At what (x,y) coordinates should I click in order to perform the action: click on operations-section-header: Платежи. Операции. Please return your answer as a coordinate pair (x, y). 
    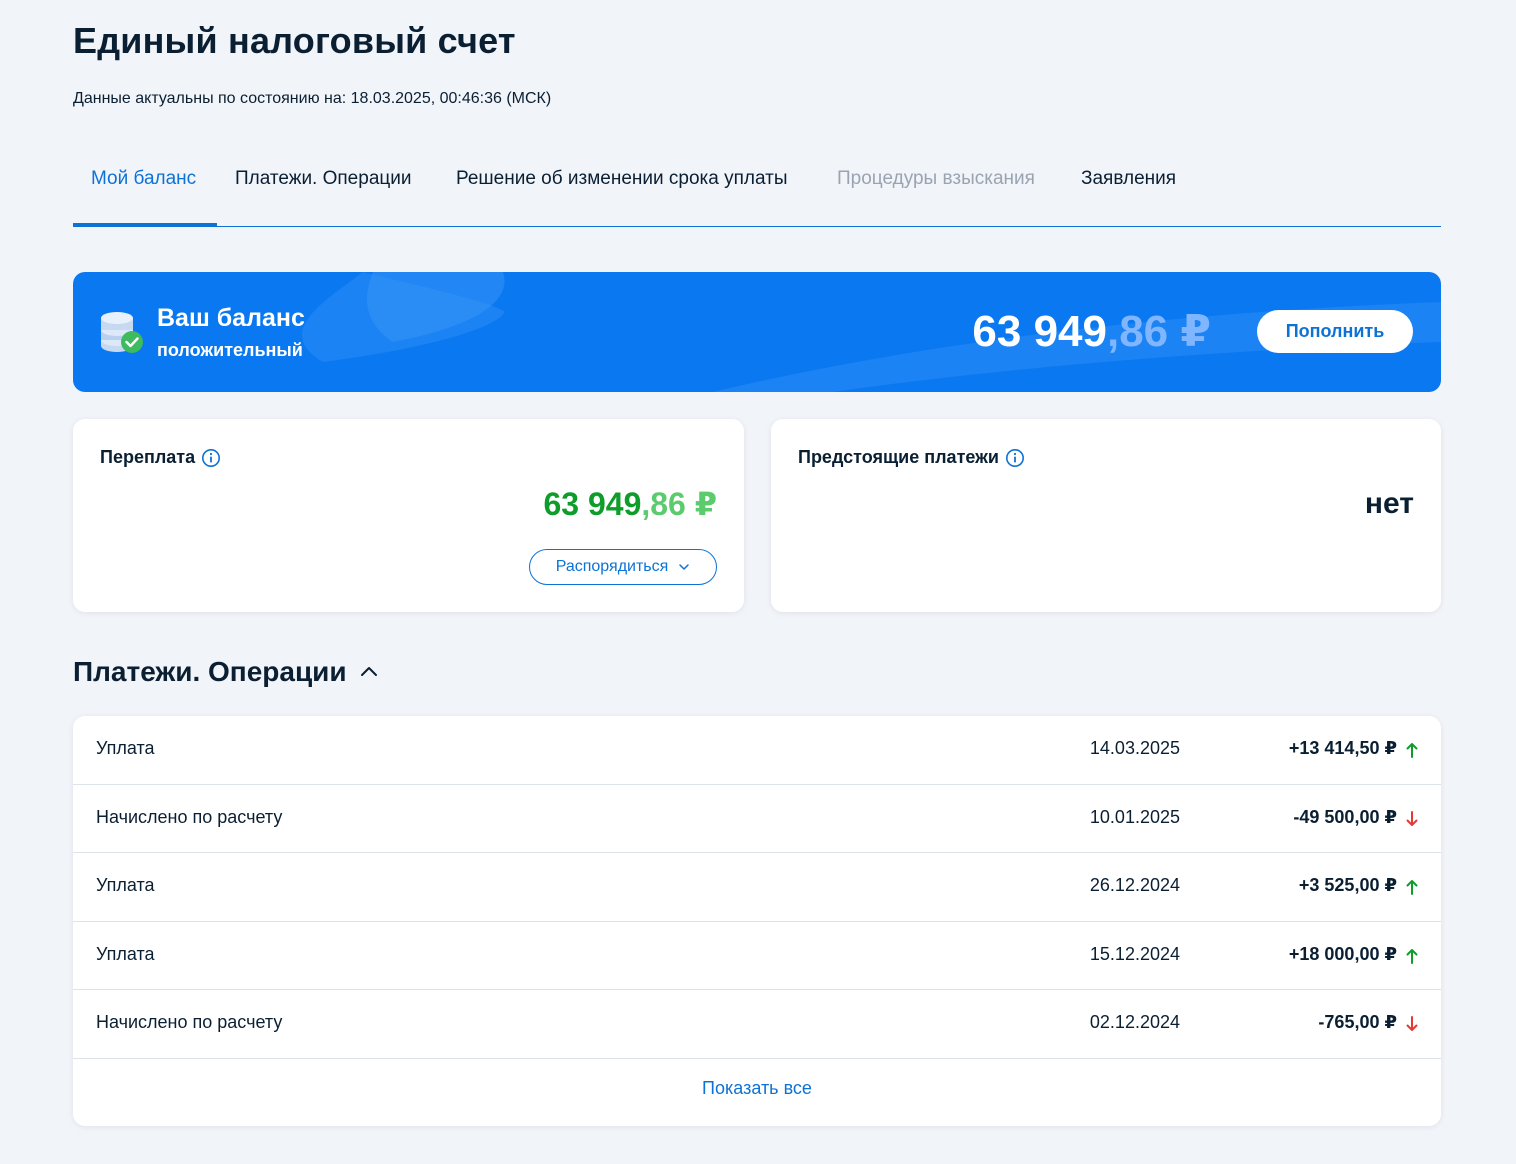
    Looking at the image, I should click on (226, 672).